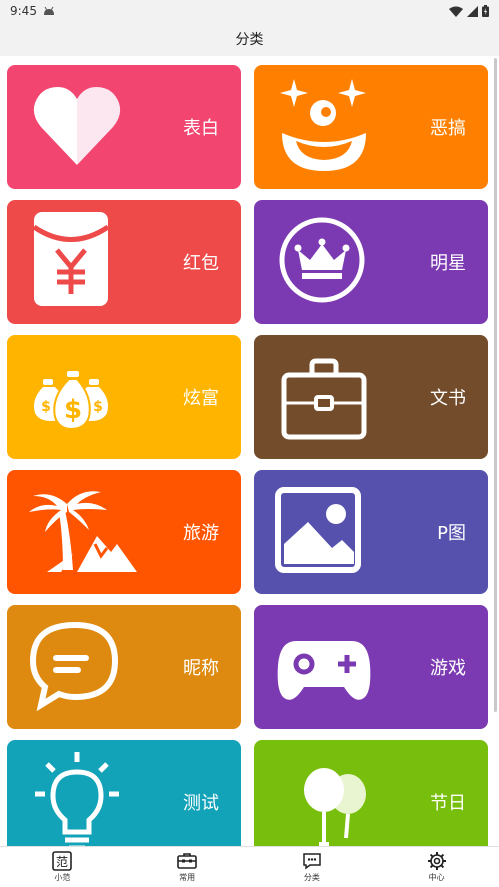 The image size is (499, 887). What do you see at coordinates (48, 10) in the screenshot?
I see `android-icon` at bounding box center [48, 10].